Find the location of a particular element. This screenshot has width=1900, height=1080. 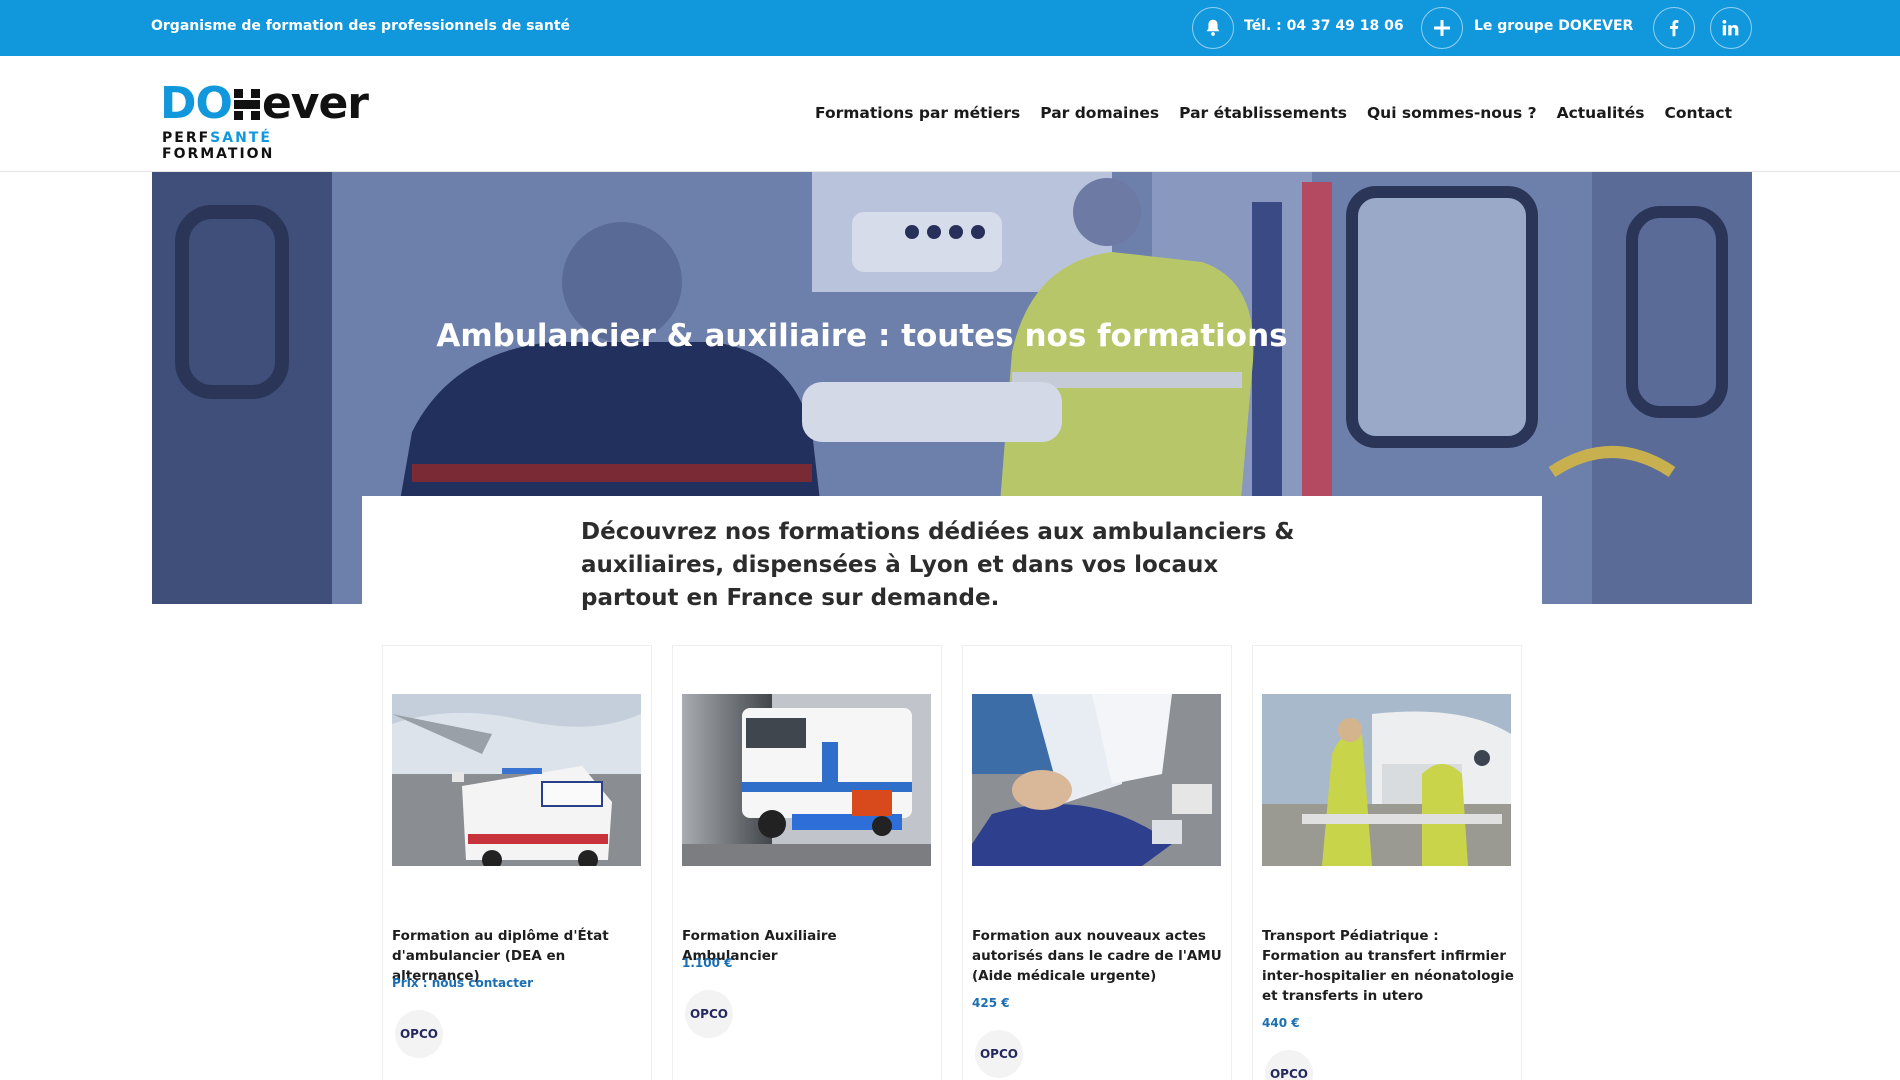

nav-formations-par-metiers: Formations par métiers is located at coordinates (917, 113).